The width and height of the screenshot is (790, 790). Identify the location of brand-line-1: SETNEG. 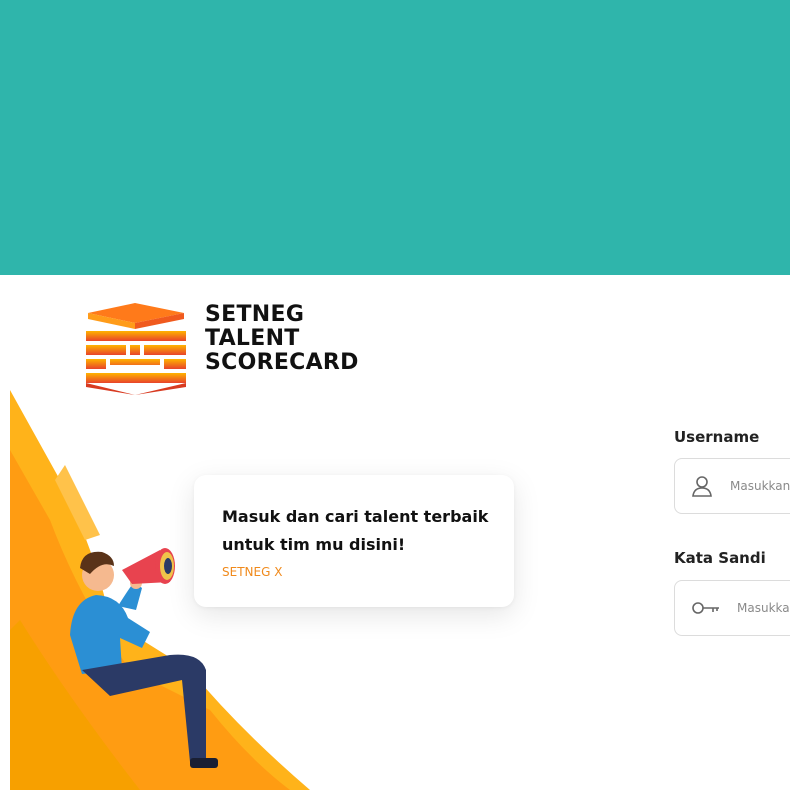
(255, 314).